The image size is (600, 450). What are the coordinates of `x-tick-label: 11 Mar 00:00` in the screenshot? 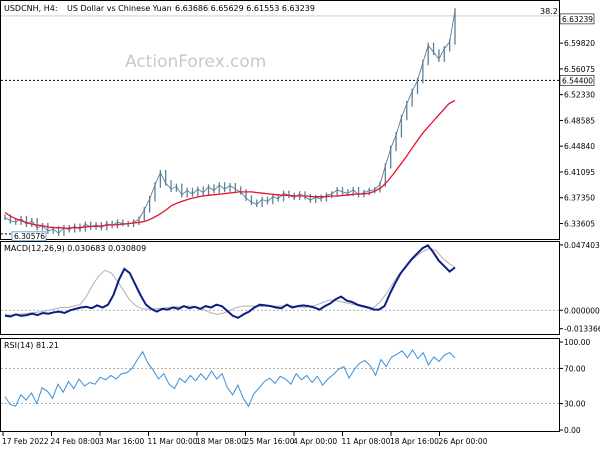 It's located at (173, 441).